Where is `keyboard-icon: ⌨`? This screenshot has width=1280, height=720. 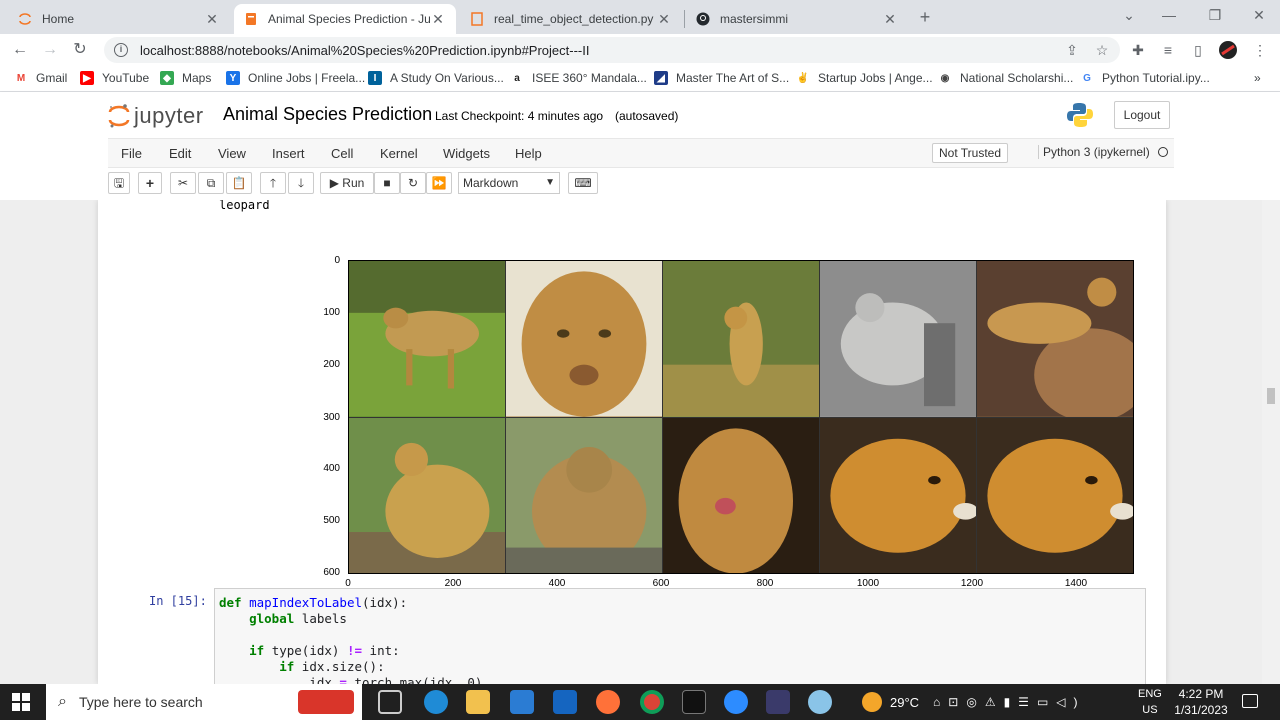
keyboard-icon: ⌨ is located at coordinates (583, 183).